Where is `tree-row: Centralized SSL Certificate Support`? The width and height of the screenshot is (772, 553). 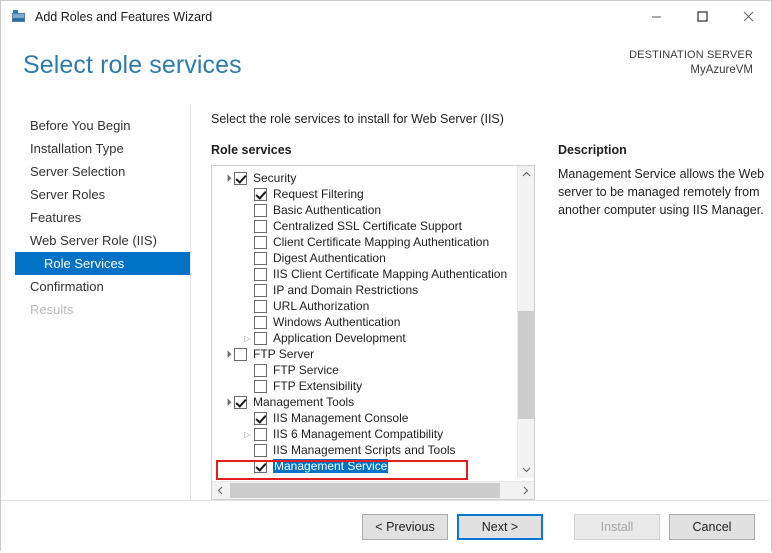 tree-row: Centralized SSL Certificate Support is located at coordinates (364, 226).